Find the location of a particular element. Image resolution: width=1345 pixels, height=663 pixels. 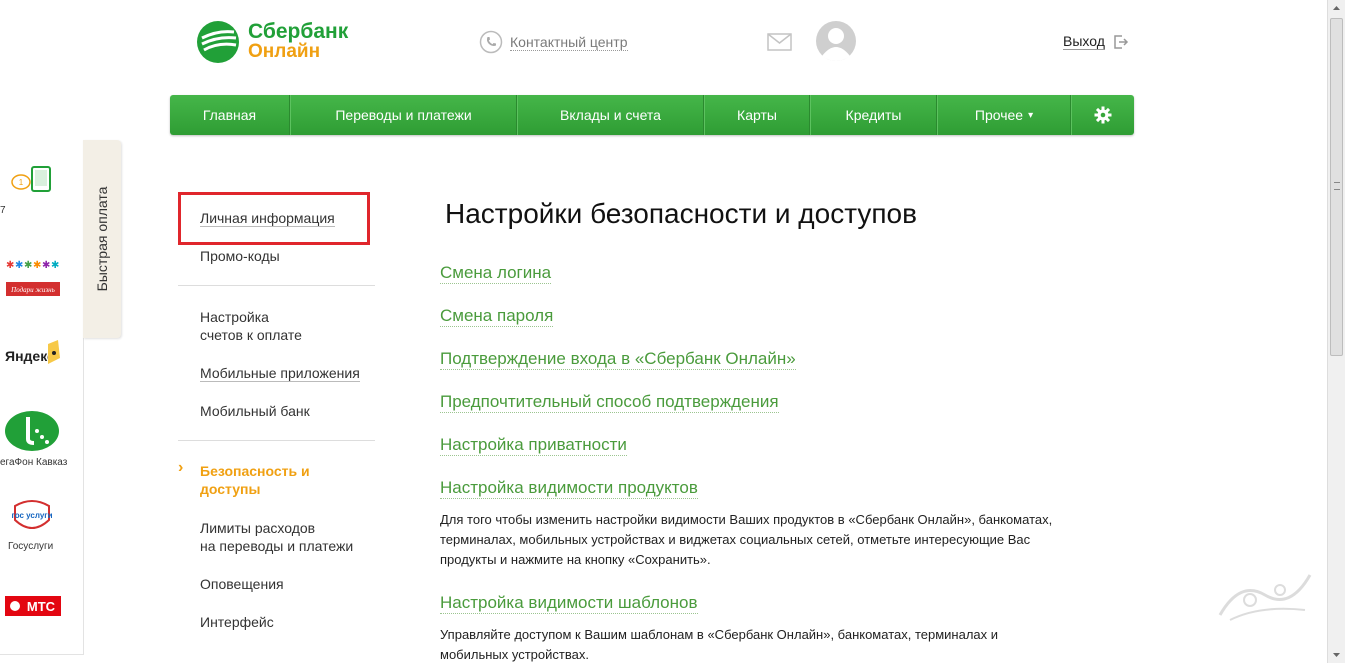

gosuslugi-caption: Госуслуги is located at coordinates (31, 546).